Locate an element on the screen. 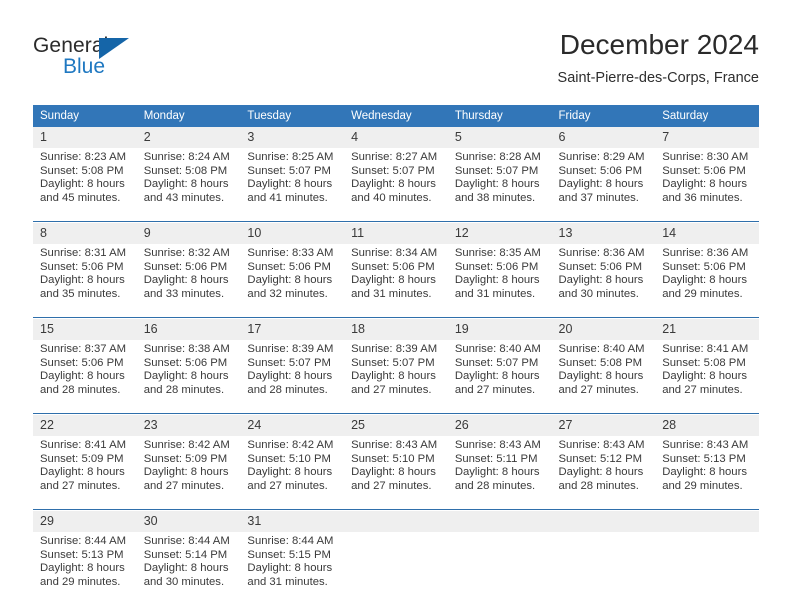 The width and height of the screenshot is (792, 612). day-number-cell: 27 is located at coordinates (603, 425).